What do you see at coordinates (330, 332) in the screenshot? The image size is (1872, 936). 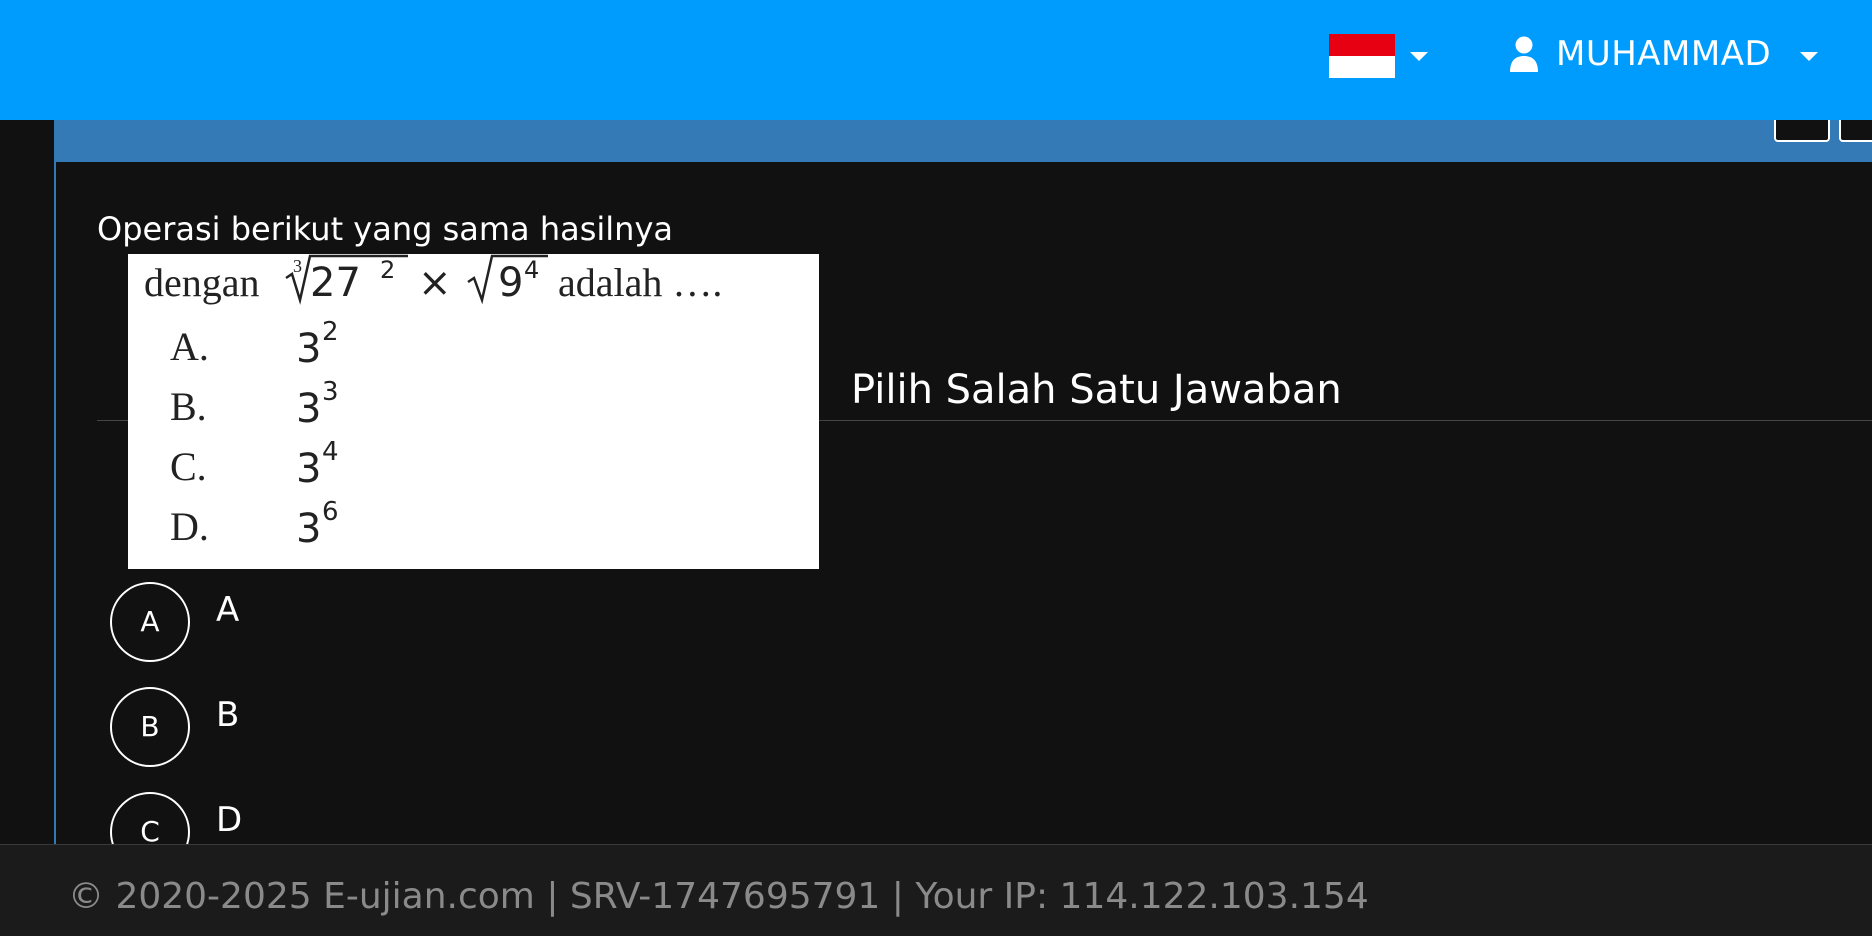 I see `choice-exp: 2` at bounding box center [330, 332].